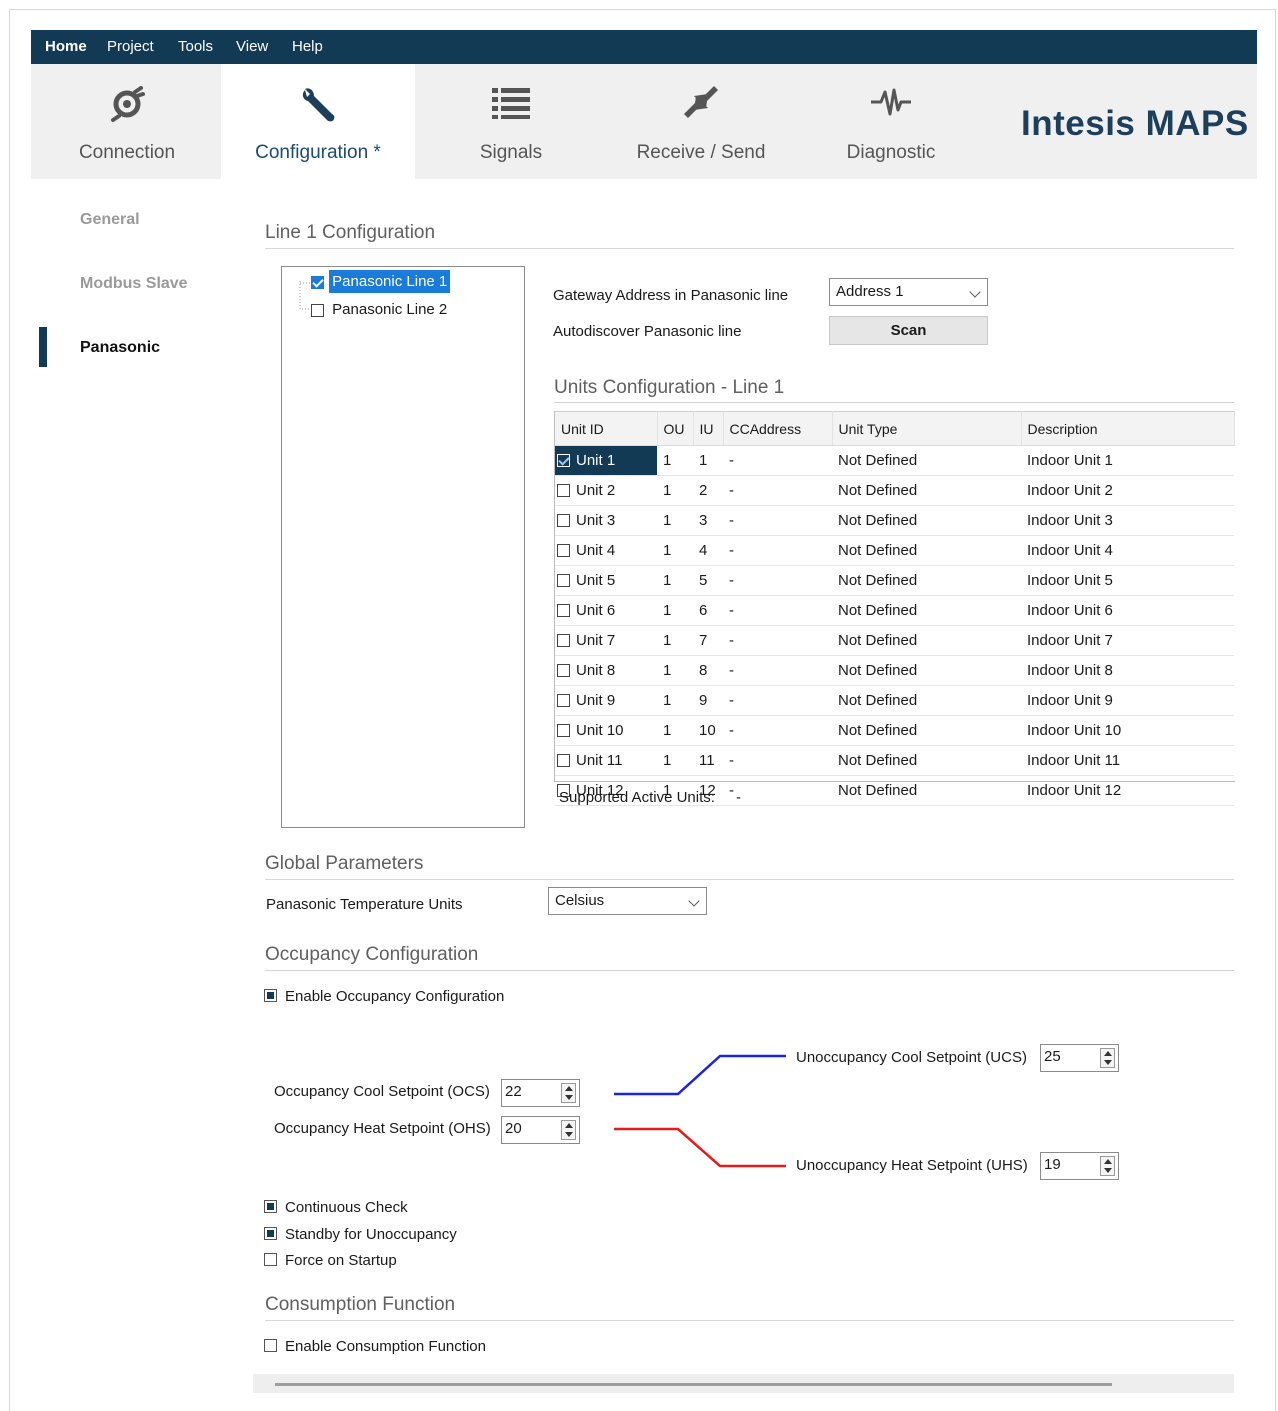  What do you see at coordinates (908, 292) in the screenshot?
I see `gateway-address-select: Address 1` at bounding box center [908, 292].